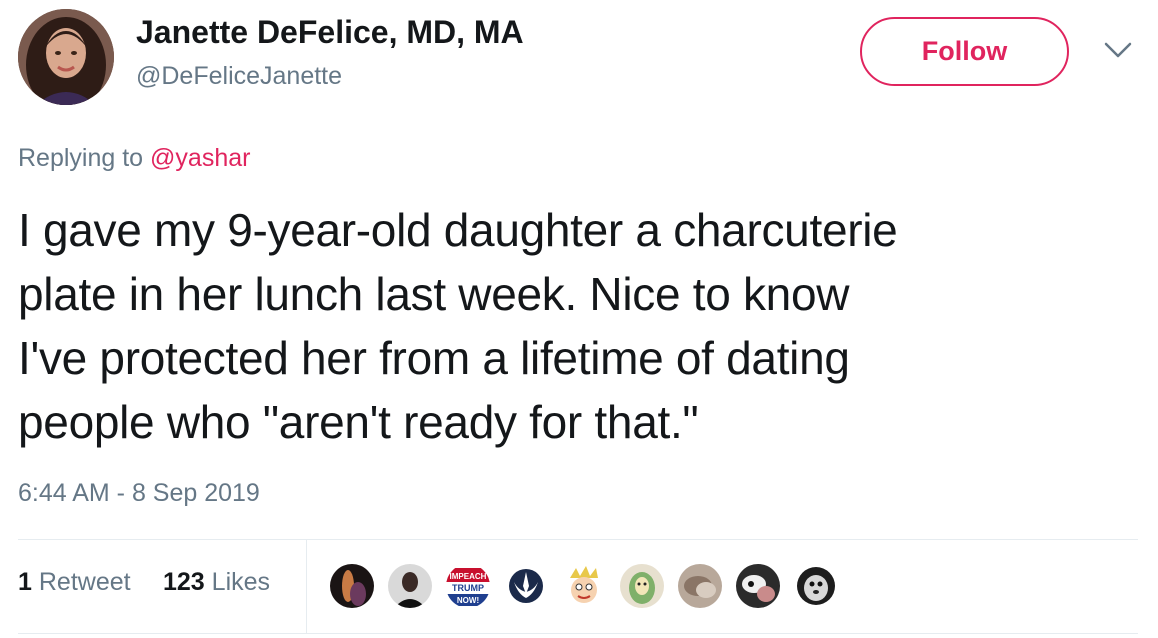 The height and width of the screenshot is (638, 1158). Describe the element at coordinates (468, 576) in the screenshot. I see `badge-text-impeach: IMPEACH` at that location.